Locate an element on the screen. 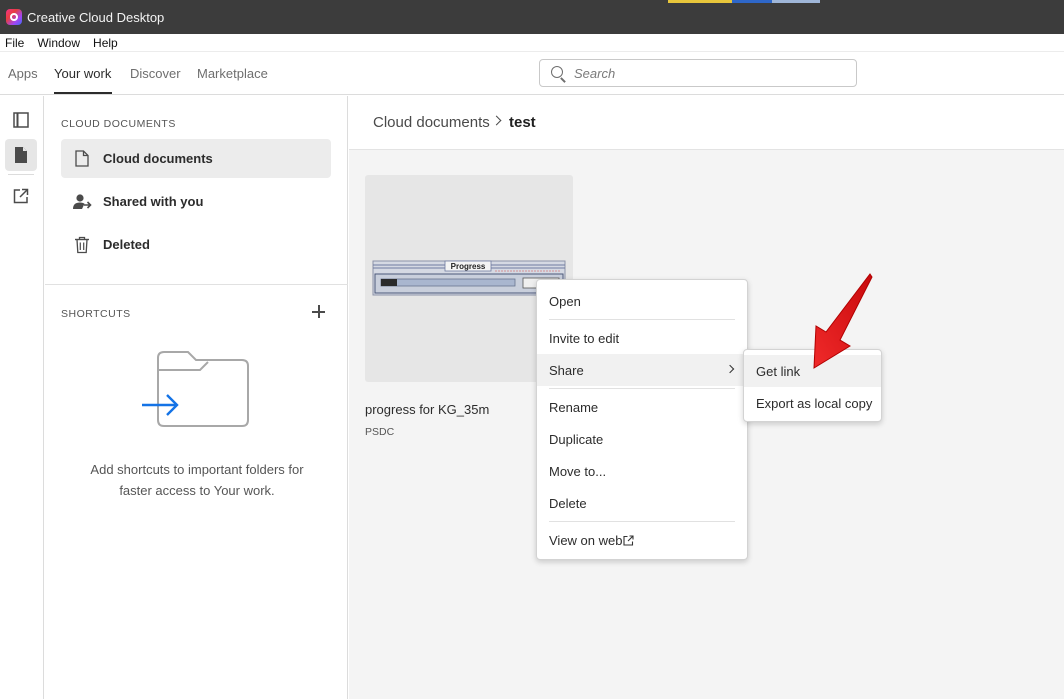  sidebar-divider is located at coordinates (196, 284).